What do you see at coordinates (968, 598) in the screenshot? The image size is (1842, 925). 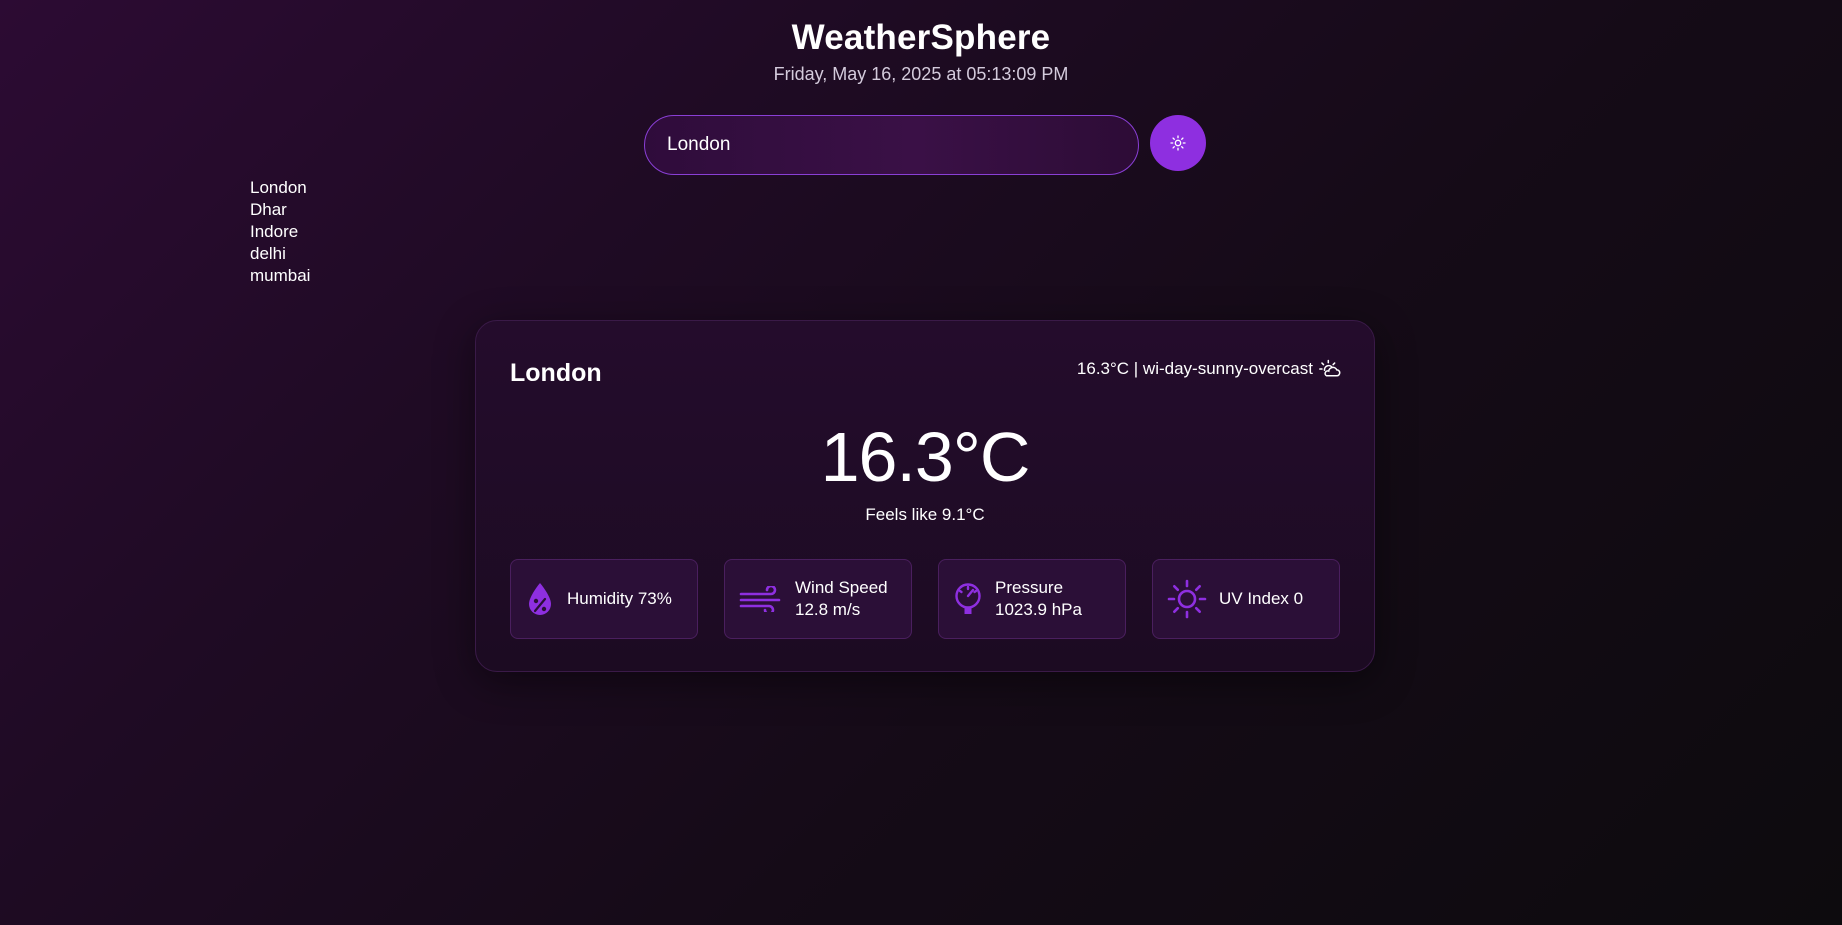 I see `gauge-icon` at bounding box center [968, 598].